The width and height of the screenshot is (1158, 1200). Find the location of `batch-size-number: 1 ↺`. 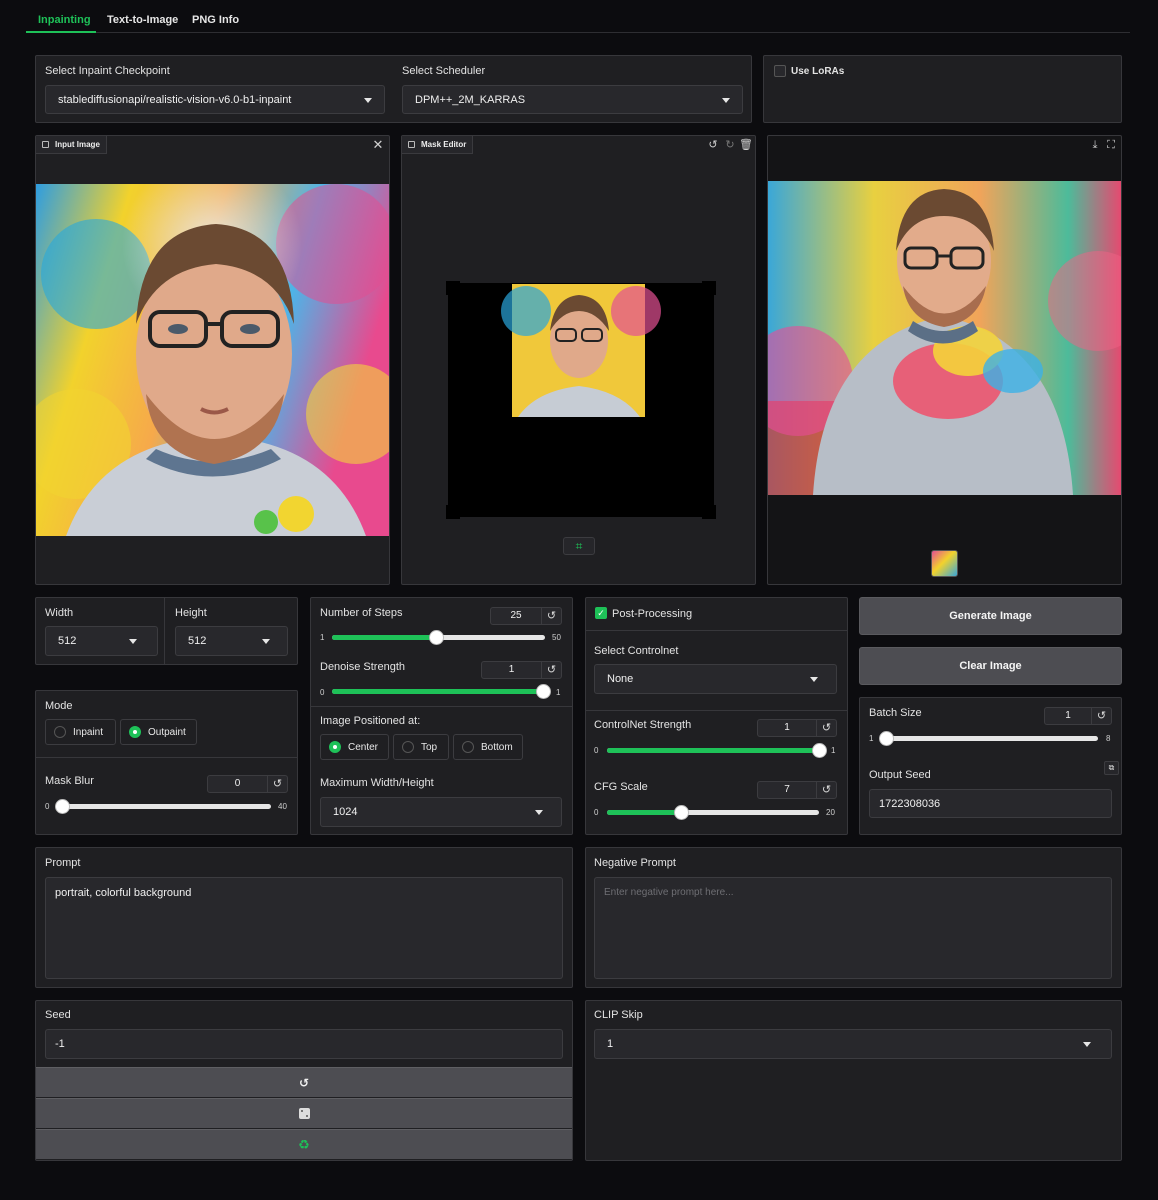

batch-size-number: 1 ↺ is located at coordinates (1078, 716).